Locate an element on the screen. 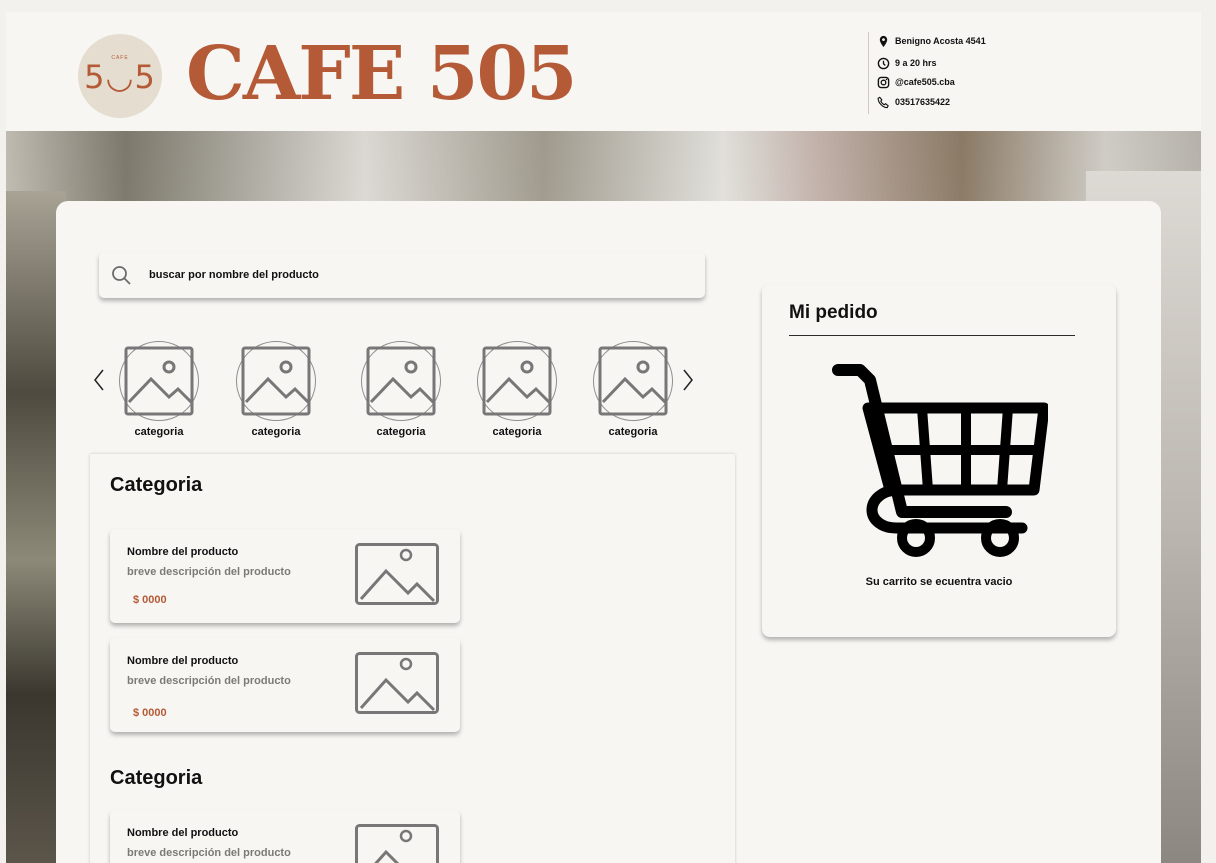 This screenshot has height=863, width=1216. contact-phone: 03517635422 is located at coordinates (913, 102).